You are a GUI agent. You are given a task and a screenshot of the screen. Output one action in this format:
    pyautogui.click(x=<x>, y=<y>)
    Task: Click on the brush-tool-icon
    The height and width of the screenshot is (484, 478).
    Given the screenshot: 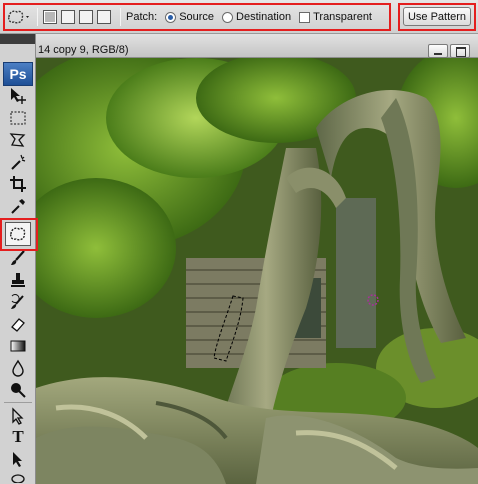 What is the action you would take?
    pyautogui.click(x=18, y=258)
    